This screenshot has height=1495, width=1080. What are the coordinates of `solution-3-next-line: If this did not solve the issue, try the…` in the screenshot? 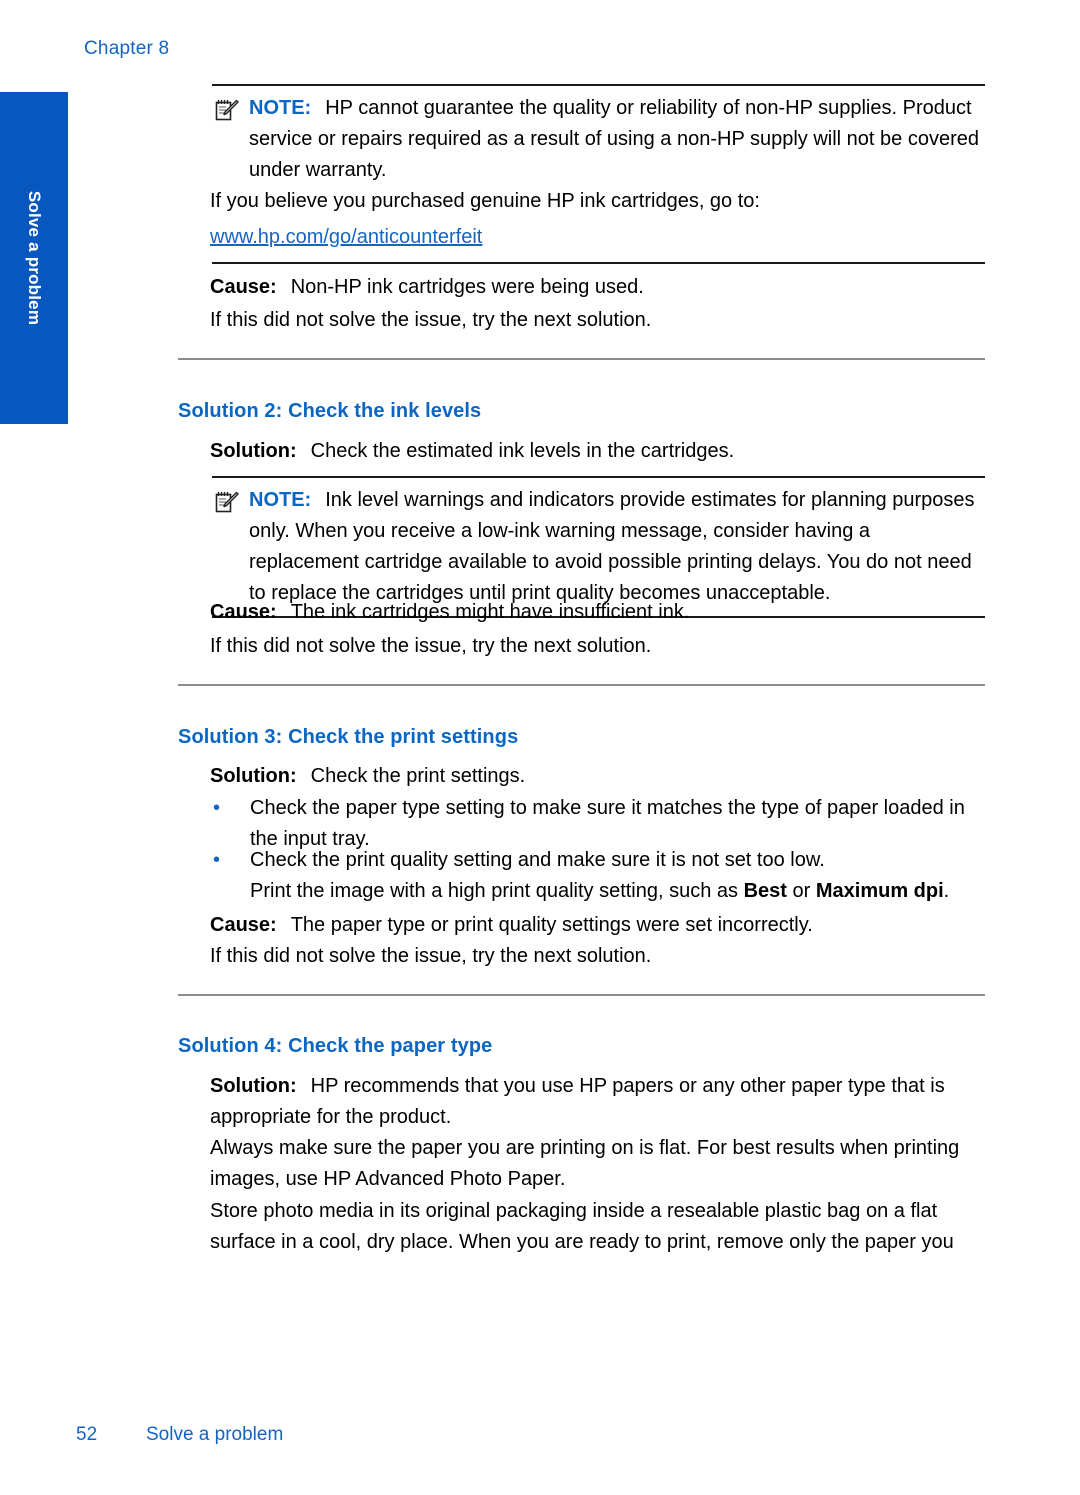 It's located at (431, 956).